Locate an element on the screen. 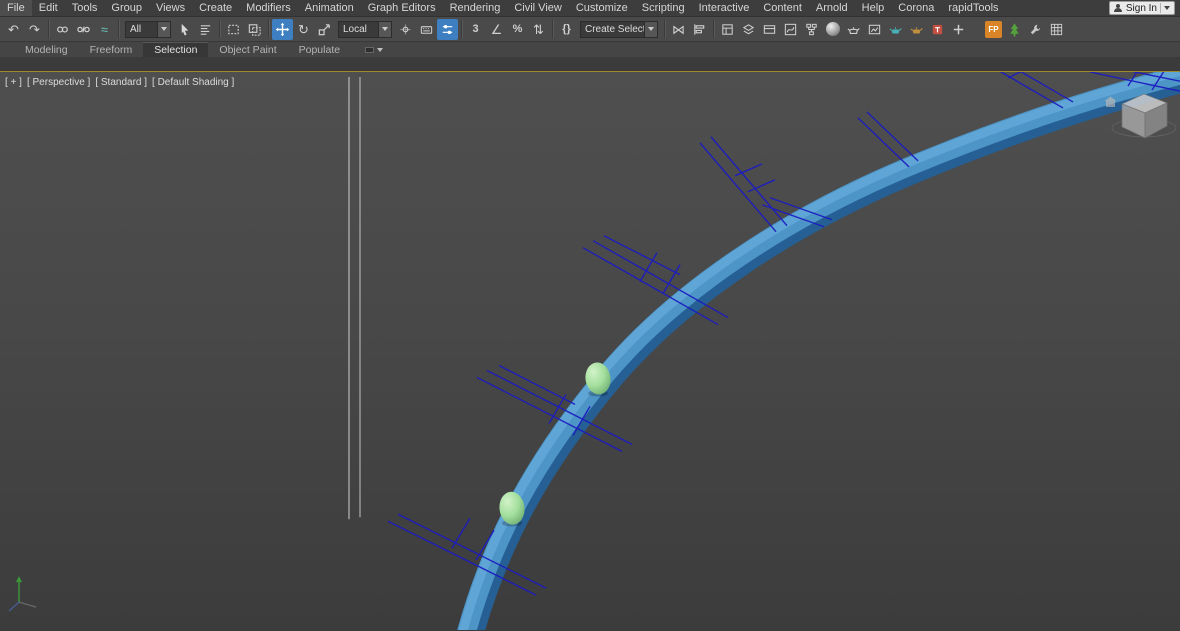 This screenshot has height=631, width=1180. selection-filter-caret-icon is located at coordinates (163, 29).